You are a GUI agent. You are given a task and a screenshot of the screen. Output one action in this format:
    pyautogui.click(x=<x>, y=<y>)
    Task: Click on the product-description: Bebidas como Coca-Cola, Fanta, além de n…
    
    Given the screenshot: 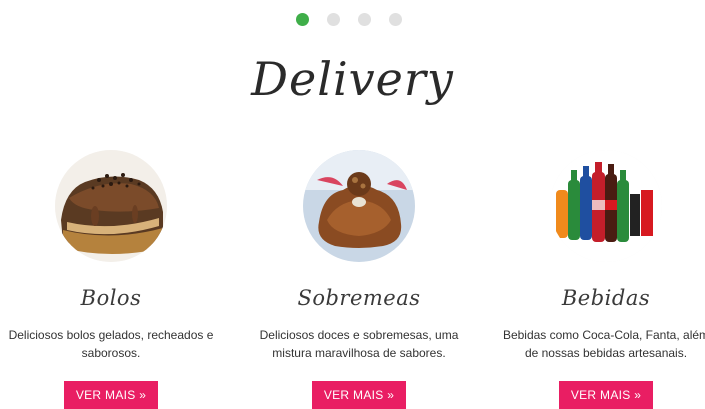 What is the action you would take?
    pyautogui.click(x=603, y=344)
    